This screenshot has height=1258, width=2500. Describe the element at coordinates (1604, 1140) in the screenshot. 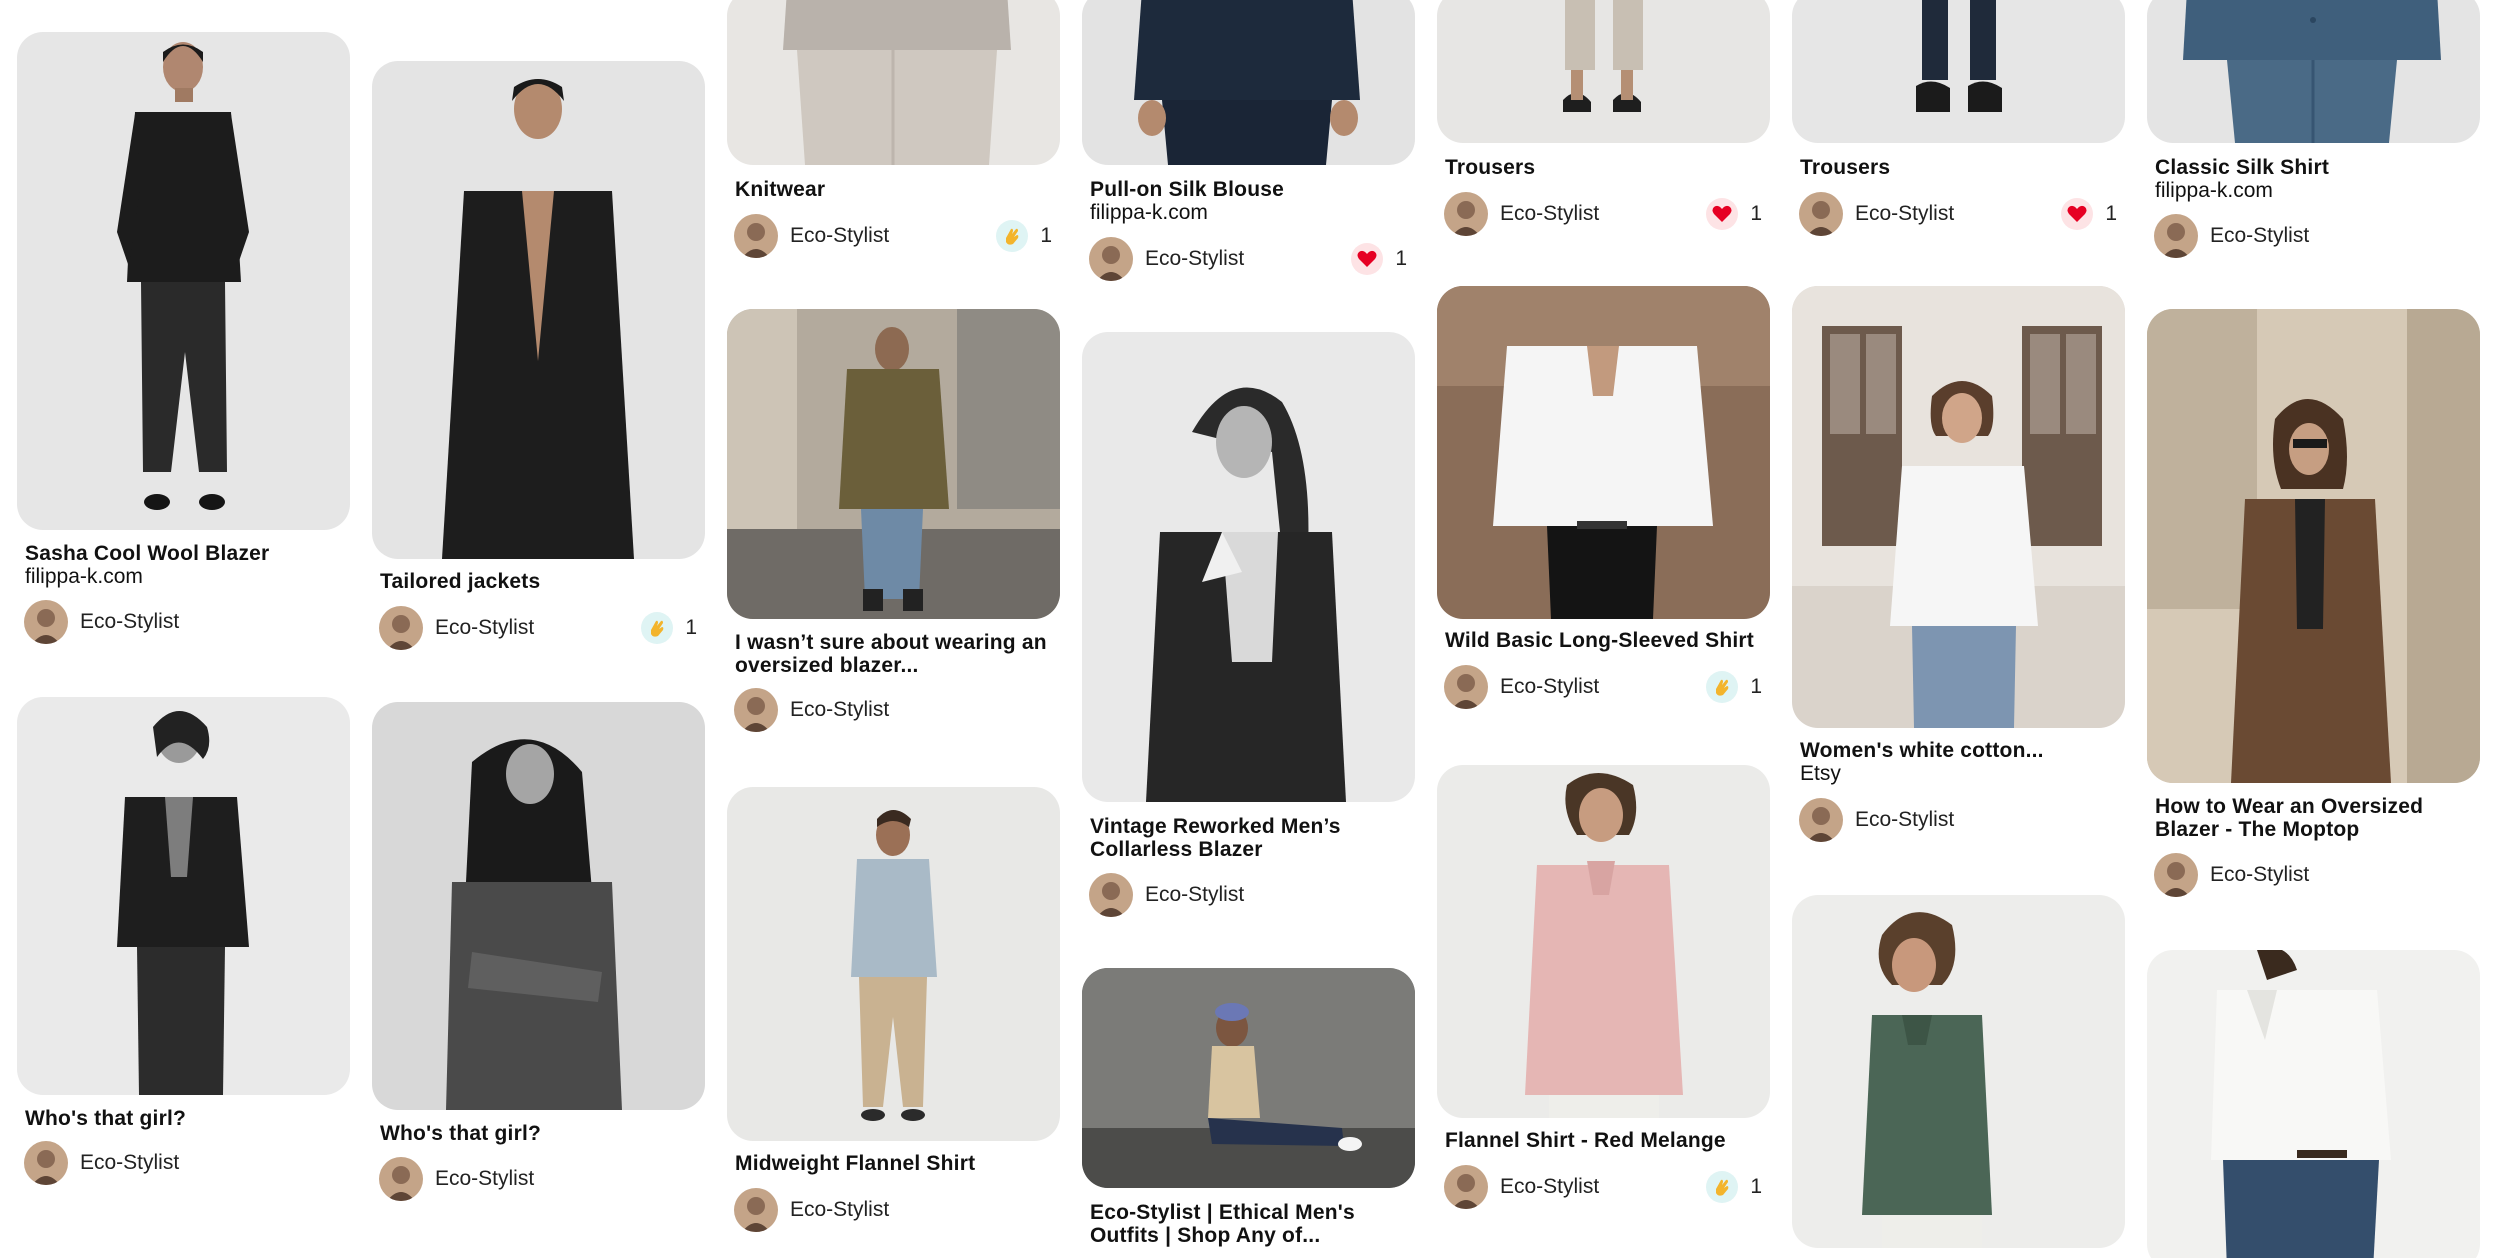

I see `pin-title: Flannel Shirt - Red Melange` at that location.